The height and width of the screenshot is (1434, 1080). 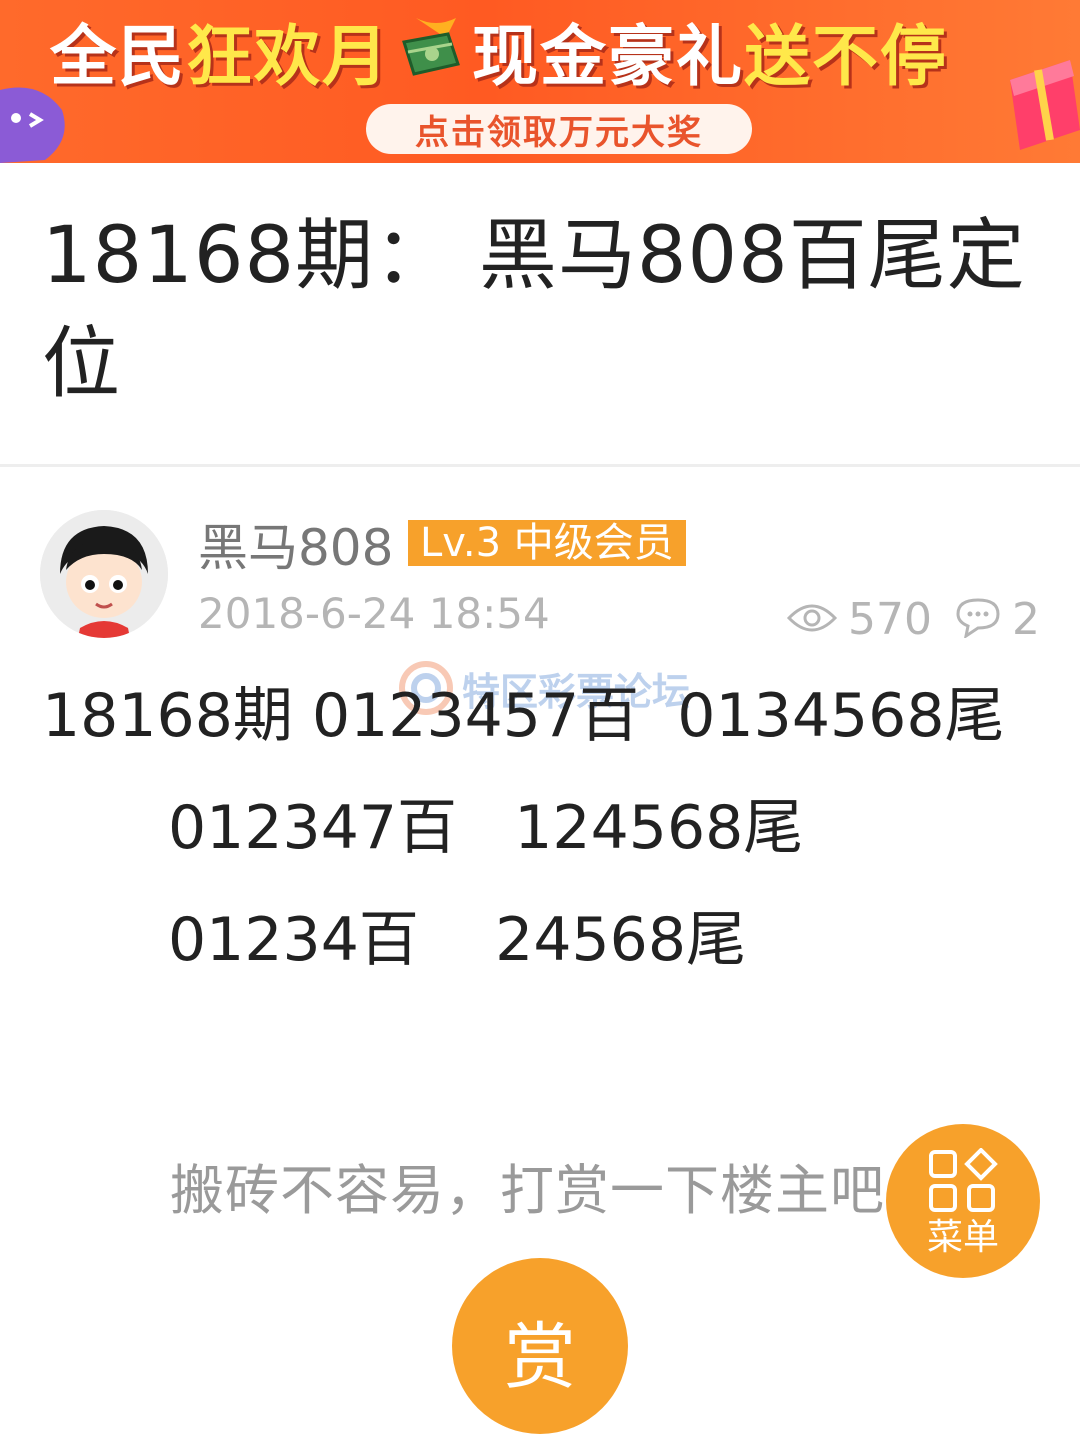 What do you see at coordinates (1045, 105) in the screenshot?
I see `gift-box-icon` at bounding box center [1045, 105].